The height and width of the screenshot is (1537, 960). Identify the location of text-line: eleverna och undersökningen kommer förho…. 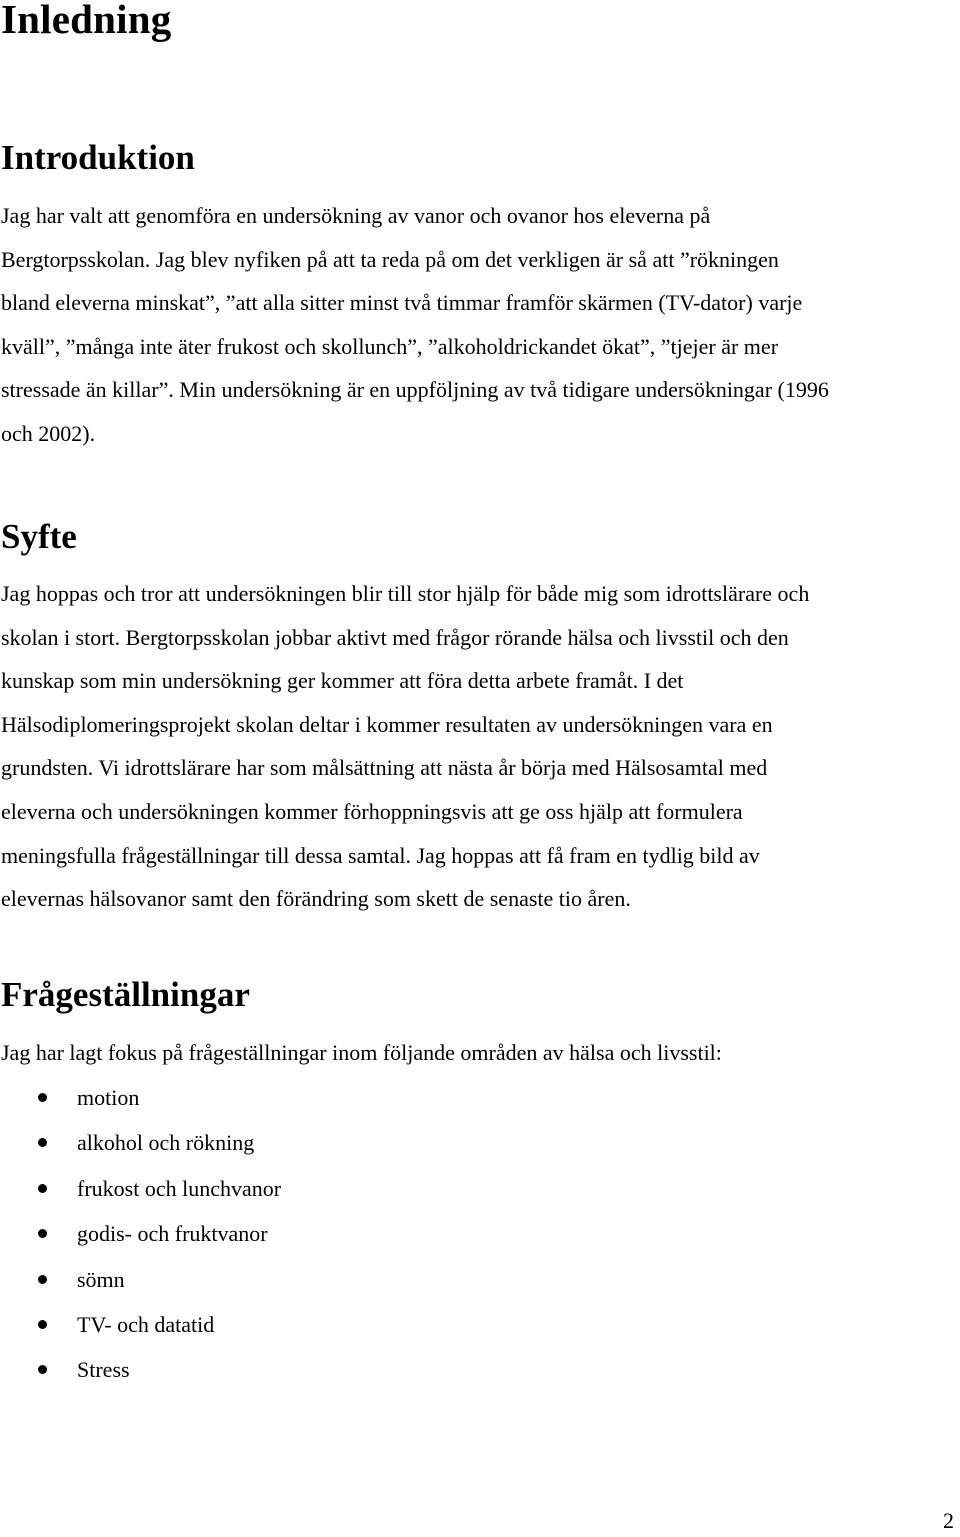
(372, 811).